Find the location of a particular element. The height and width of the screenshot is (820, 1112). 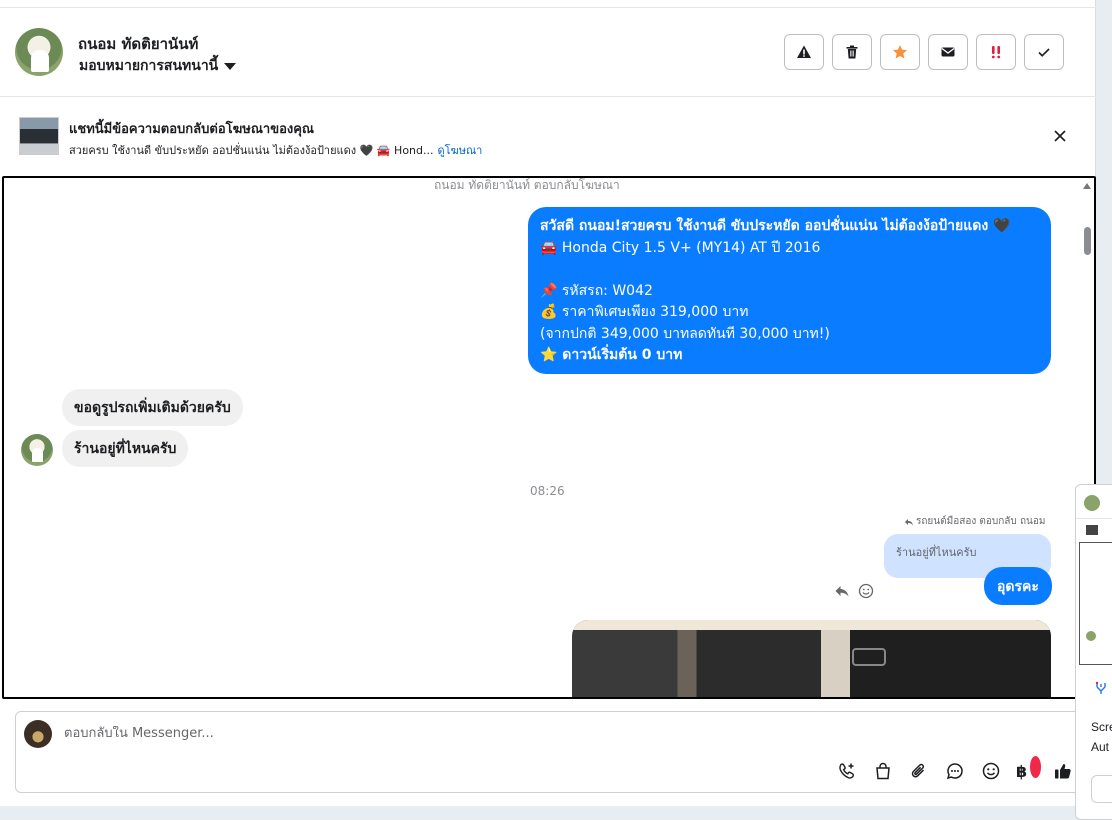

follow-up-button is located at coordinates (996, 52).